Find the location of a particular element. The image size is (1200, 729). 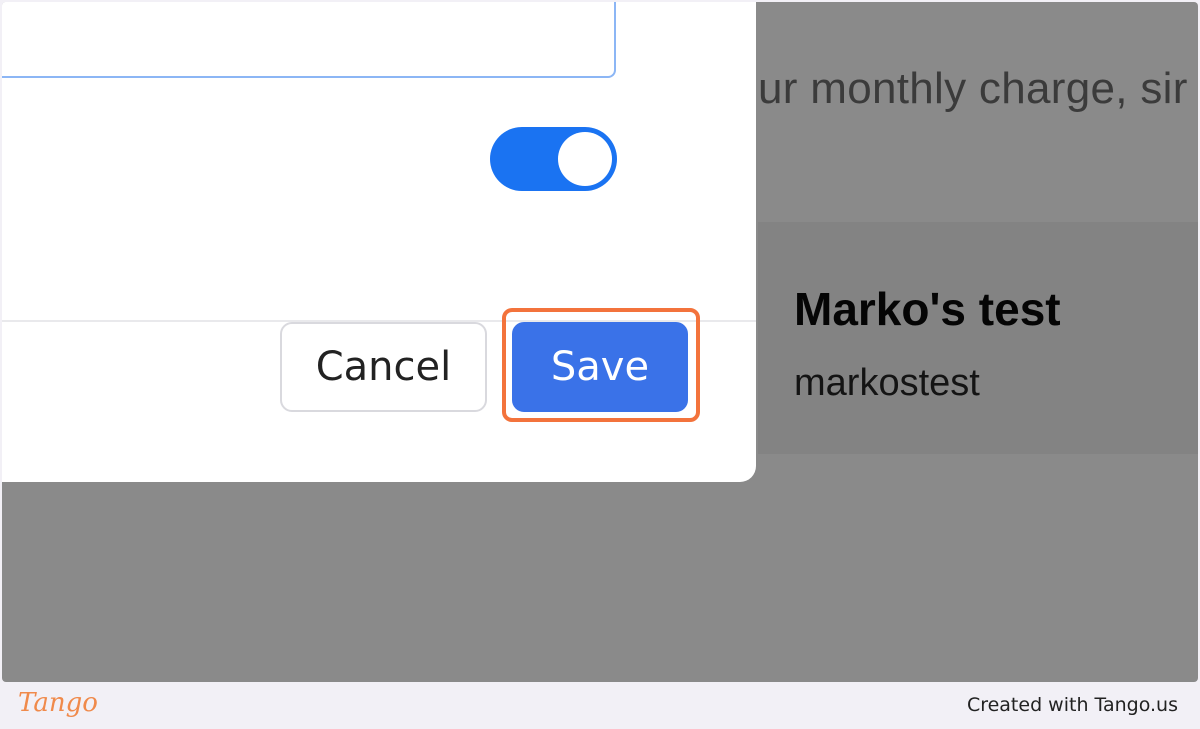

card-title: Marko's test is located at coordinates (927, 309).